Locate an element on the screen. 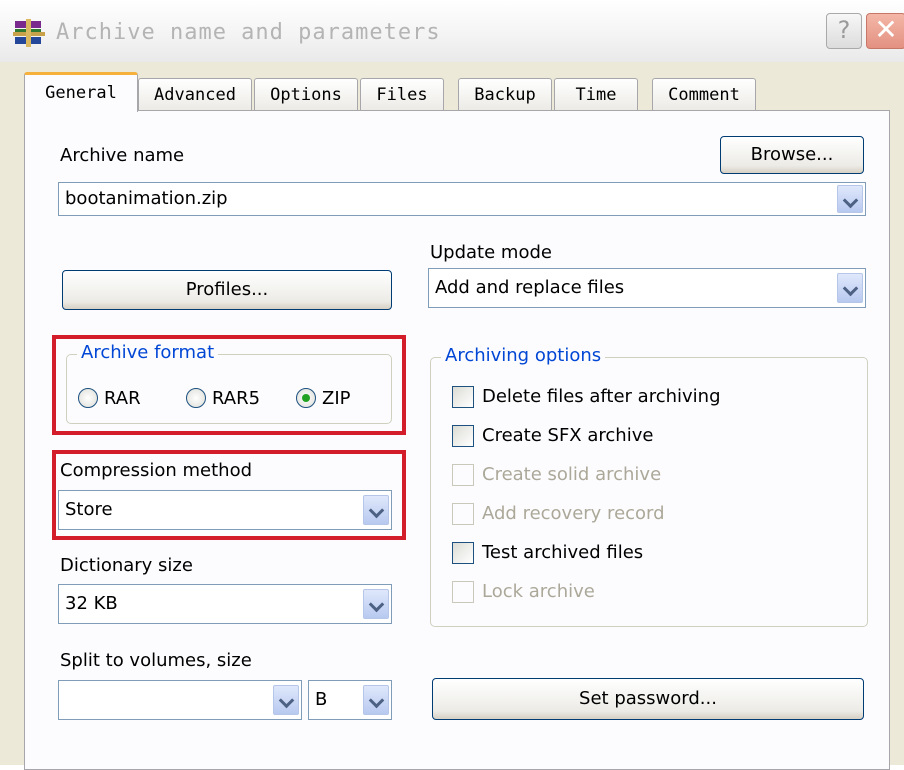 This screenshot has height=770, width=904. archive-name-combo: bootanimation.zip is located at coordinates (462, 199).